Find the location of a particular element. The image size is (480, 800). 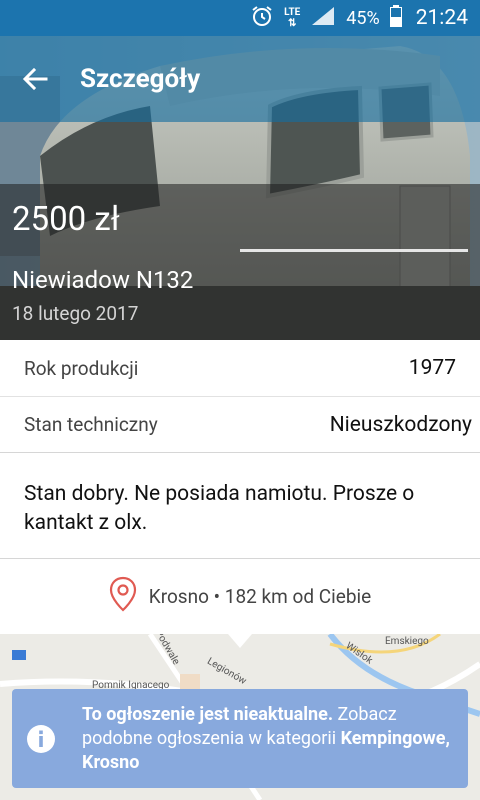

detail-label: Rok produkcji is located at coordinates (81, 368).